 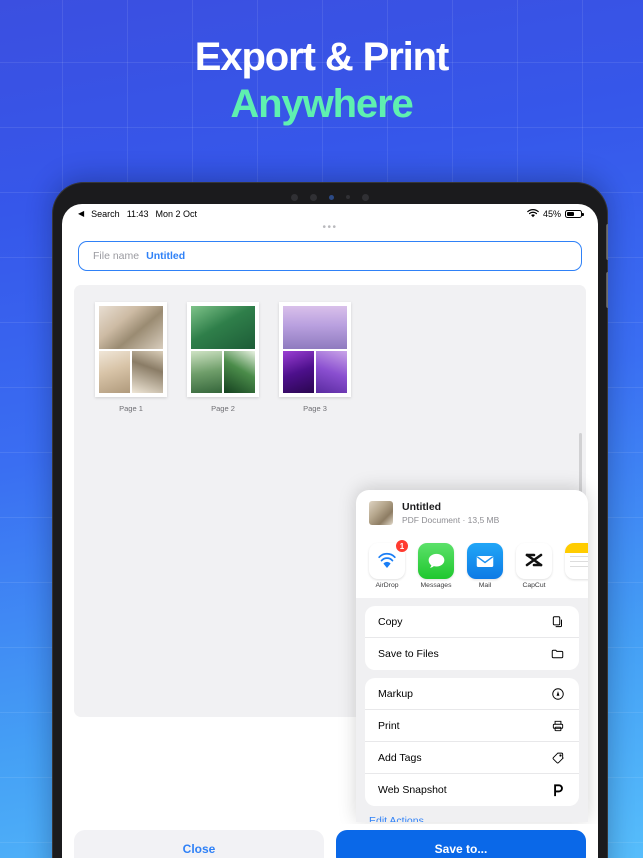 I want to click on share-app-messages: Messages, so click(x=436, y=566).